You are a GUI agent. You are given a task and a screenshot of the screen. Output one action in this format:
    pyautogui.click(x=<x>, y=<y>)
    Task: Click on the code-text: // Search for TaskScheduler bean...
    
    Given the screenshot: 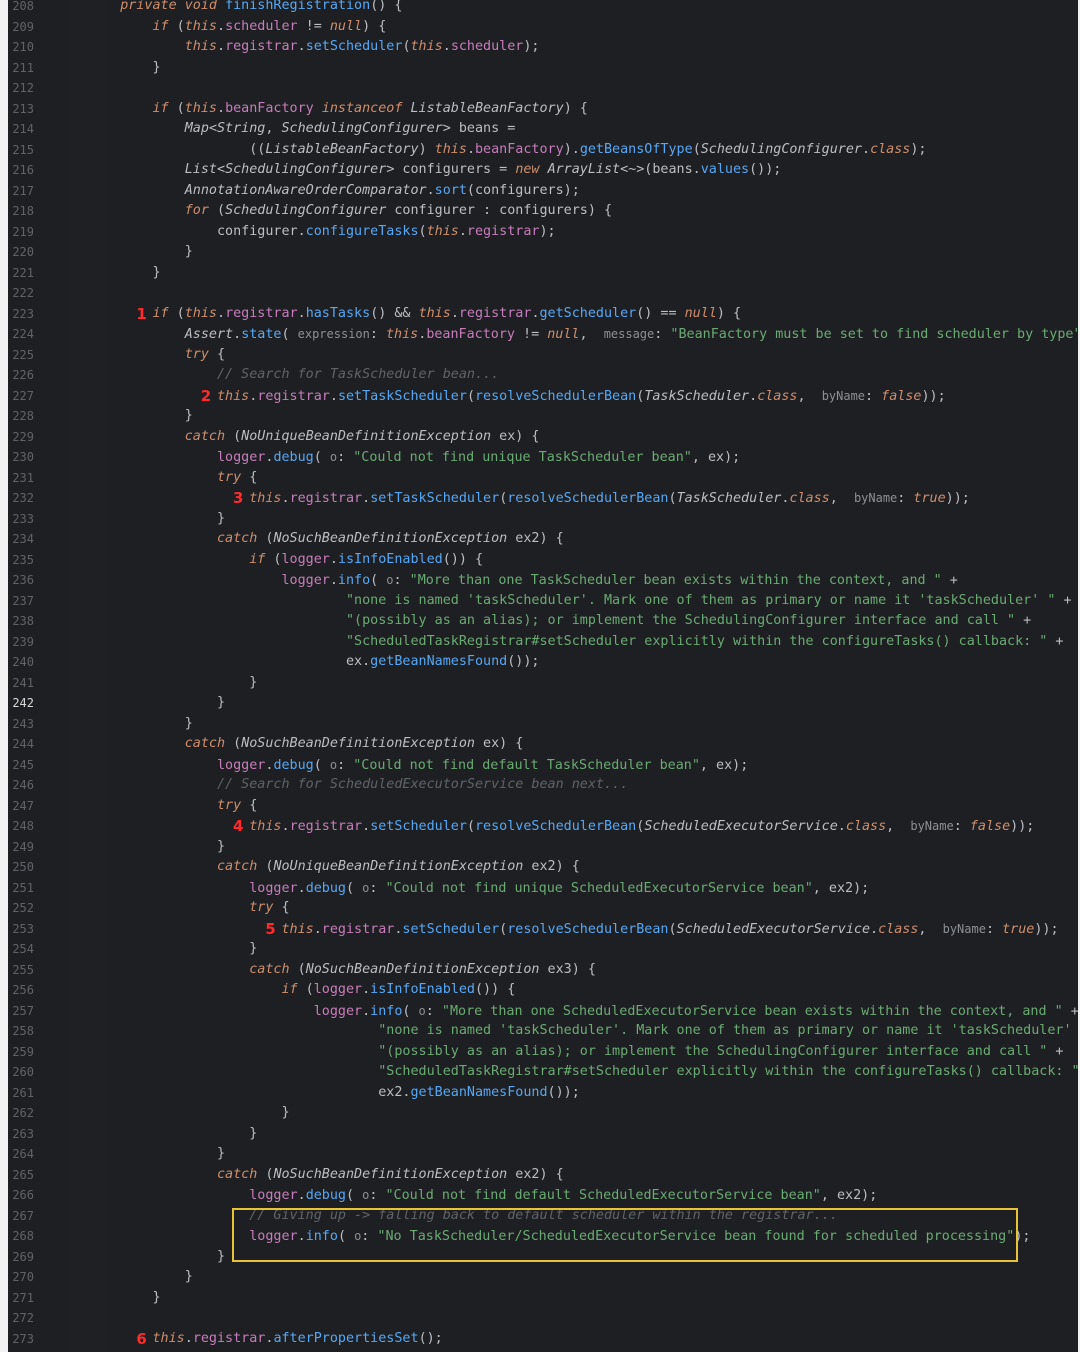 What is the action you would take?
    pyautogui.click(x=293, y=375)
    